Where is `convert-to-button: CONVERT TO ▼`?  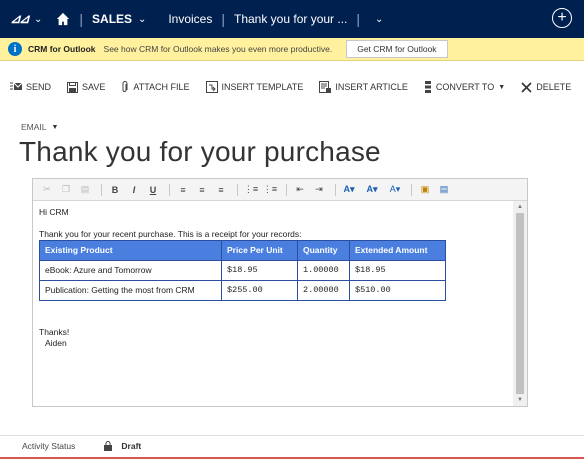 convert-to-button: CONVERT TO ▼ is located at coordinates (464, 87).